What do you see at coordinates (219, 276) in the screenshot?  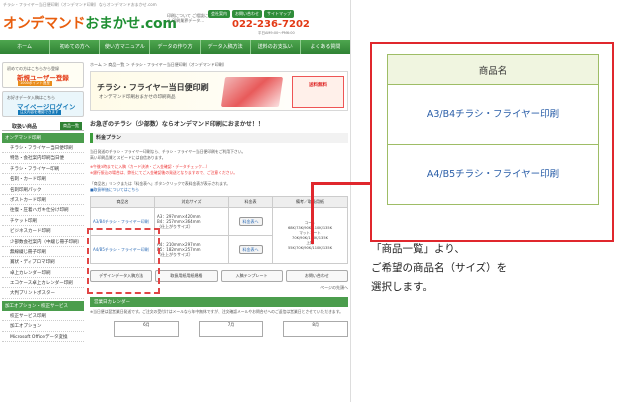 I see `action-buttons: デザインデータ入稿方法 取扱用紙用紙規格 入稿テンプレート お問い合わせ` at bounding box center [219, 276].